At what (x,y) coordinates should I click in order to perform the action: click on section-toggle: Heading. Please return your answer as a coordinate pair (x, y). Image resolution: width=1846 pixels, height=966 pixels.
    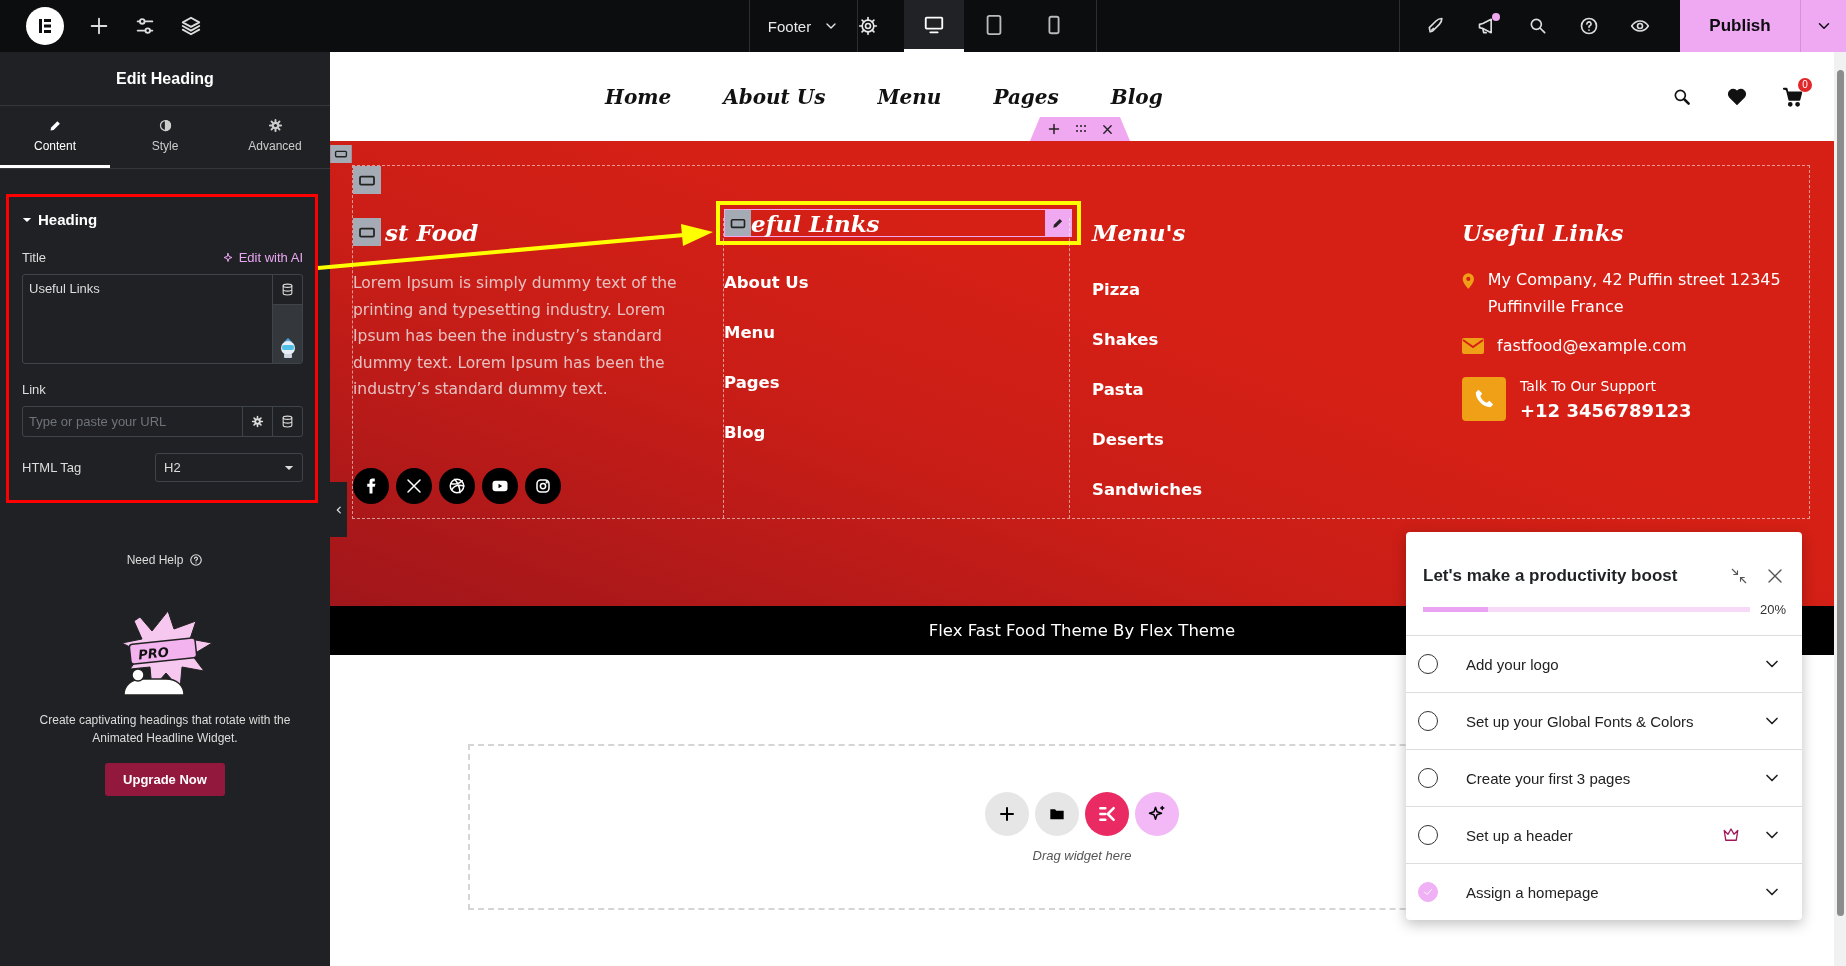
    Looking at the image, I should click on (162, 219).